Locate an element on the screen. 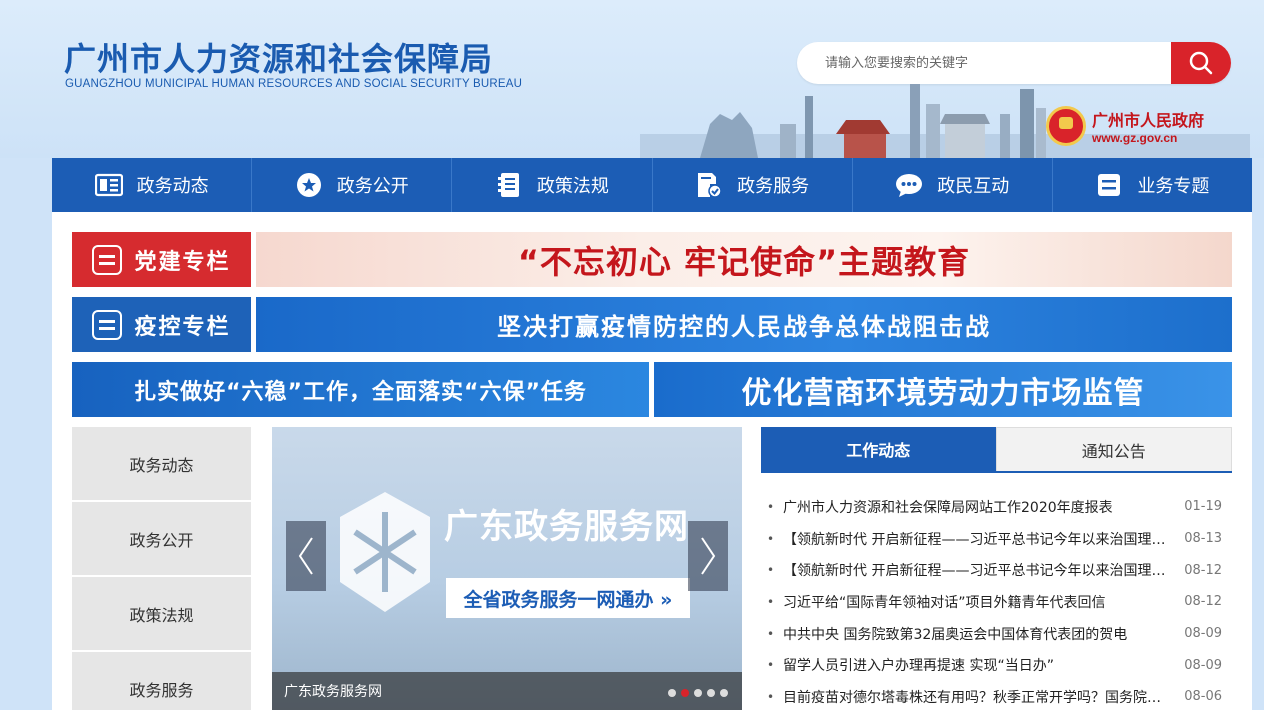  gov-name: 广州市人民政府 is located at coordinates (1148, 120).